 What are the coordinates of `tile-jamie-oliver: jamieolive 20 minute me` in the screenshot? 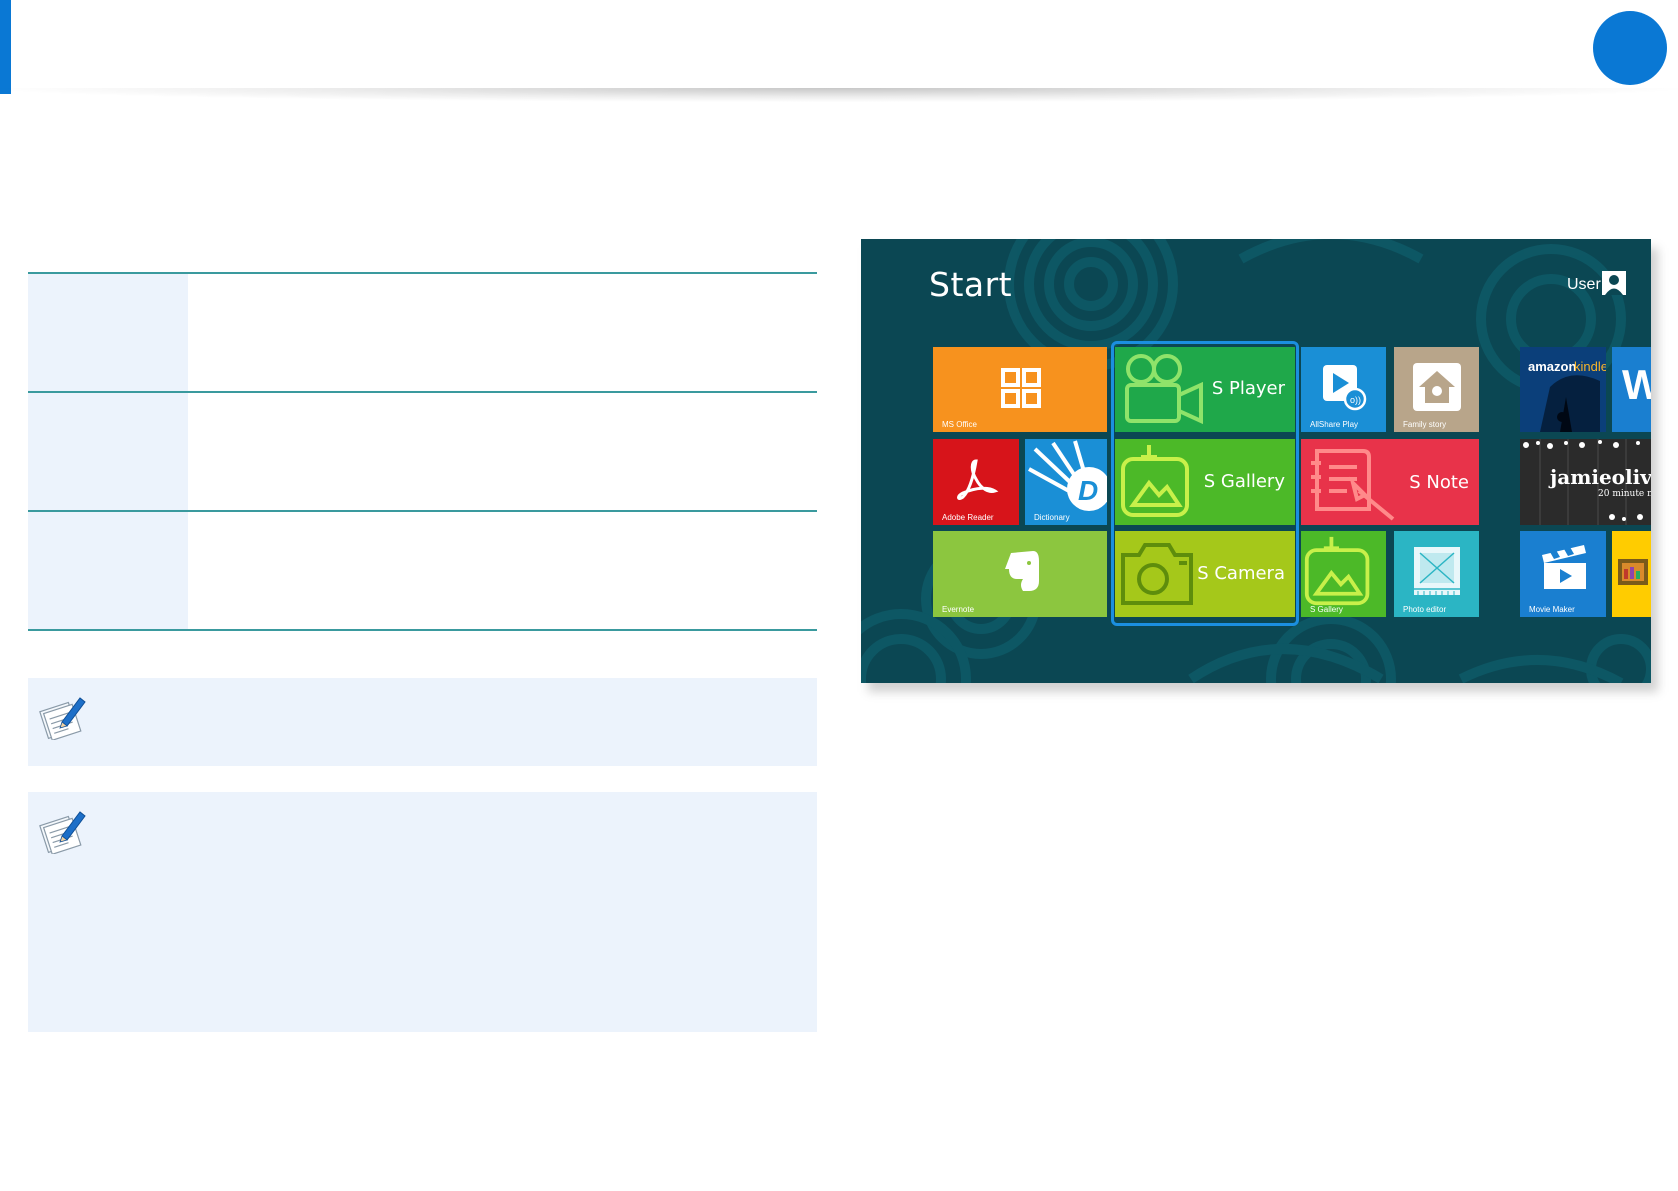 It's located at (1585, 482).